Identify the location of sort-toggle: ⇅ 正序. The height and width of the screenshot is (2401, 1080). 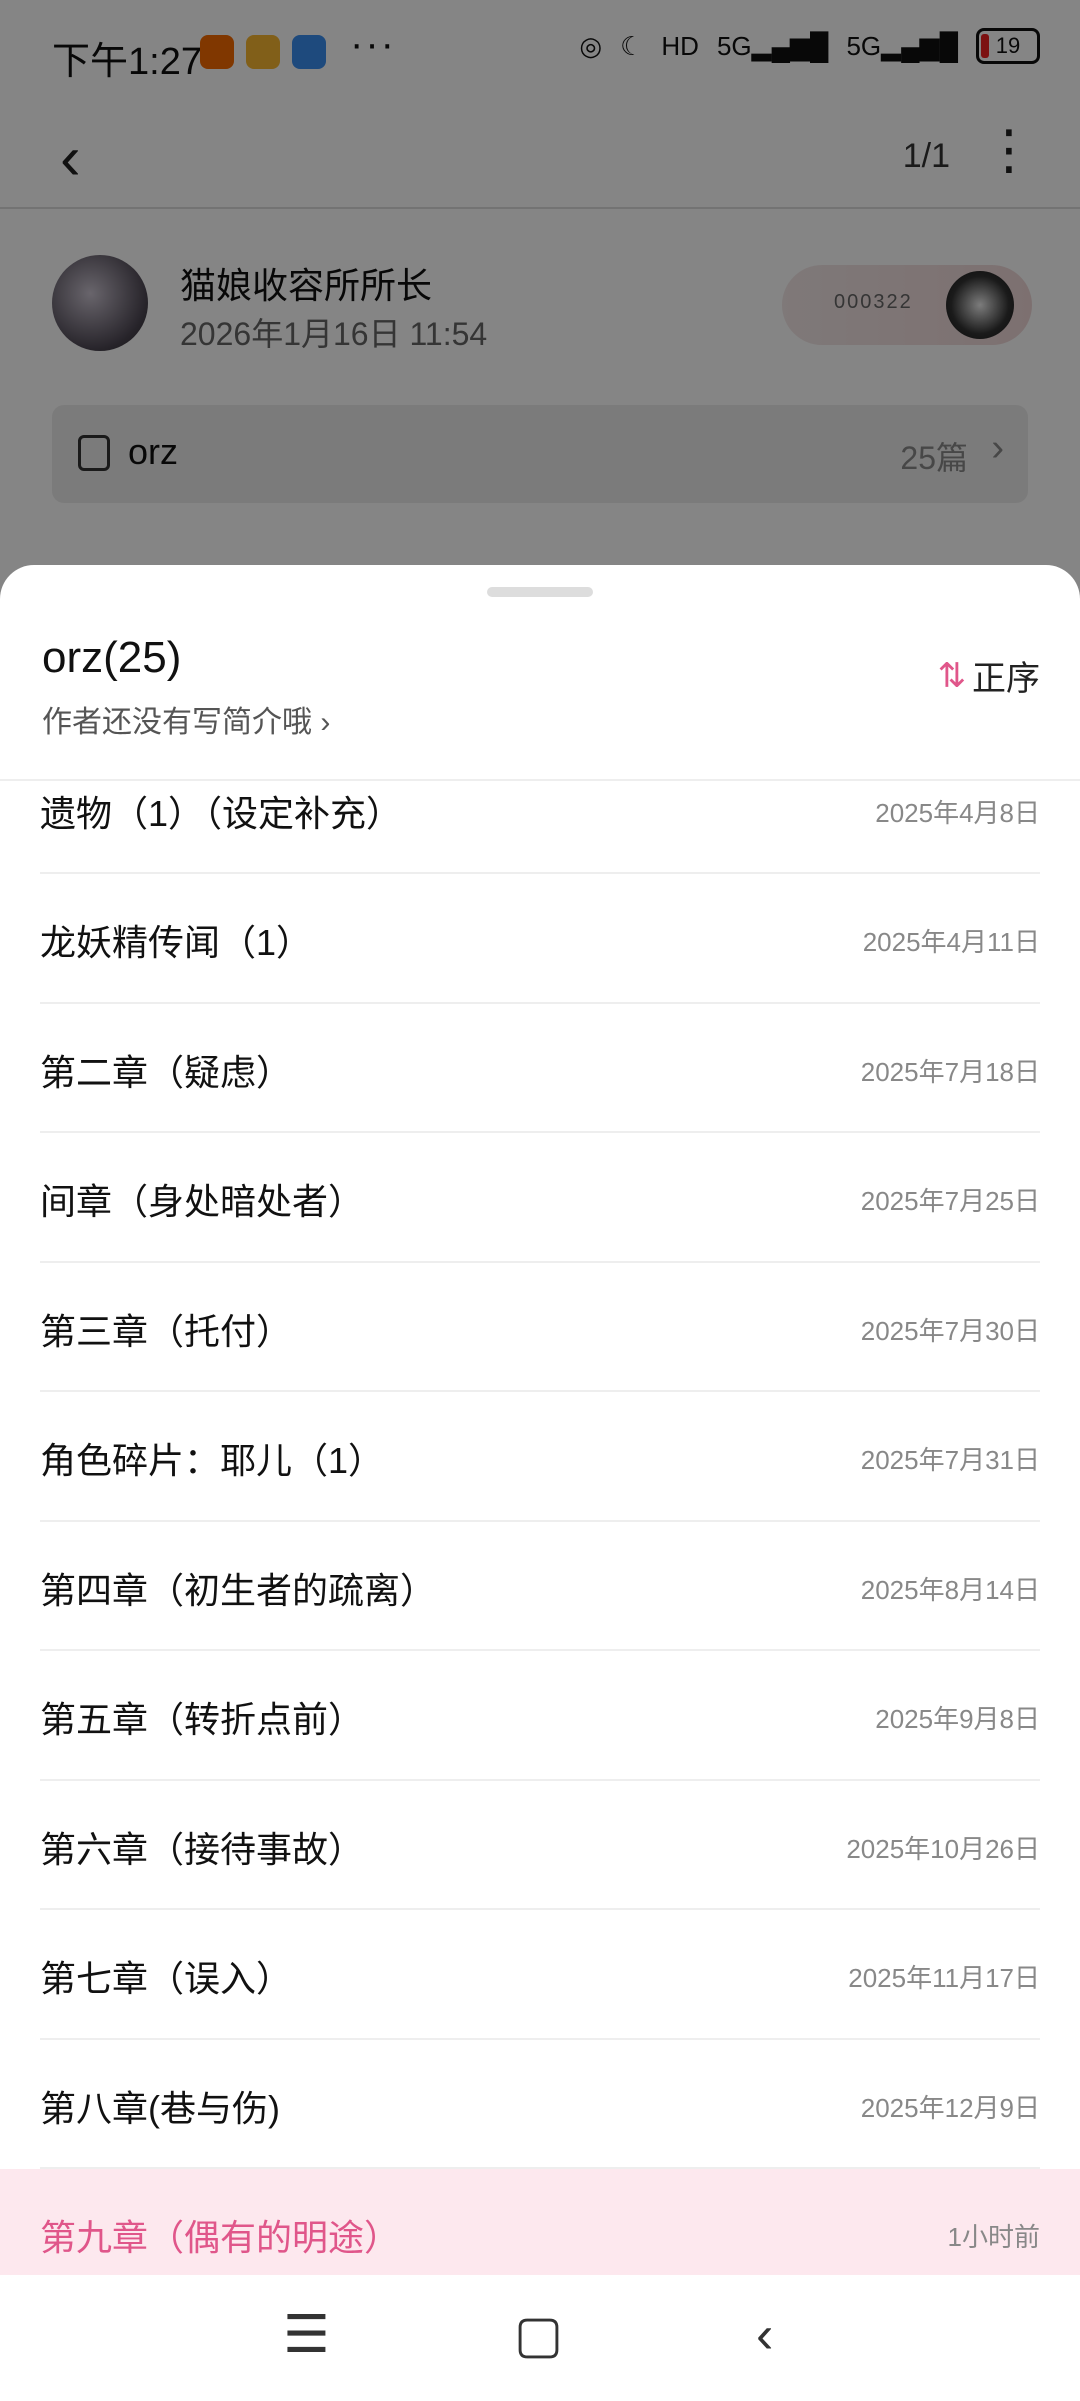
(989, 675).